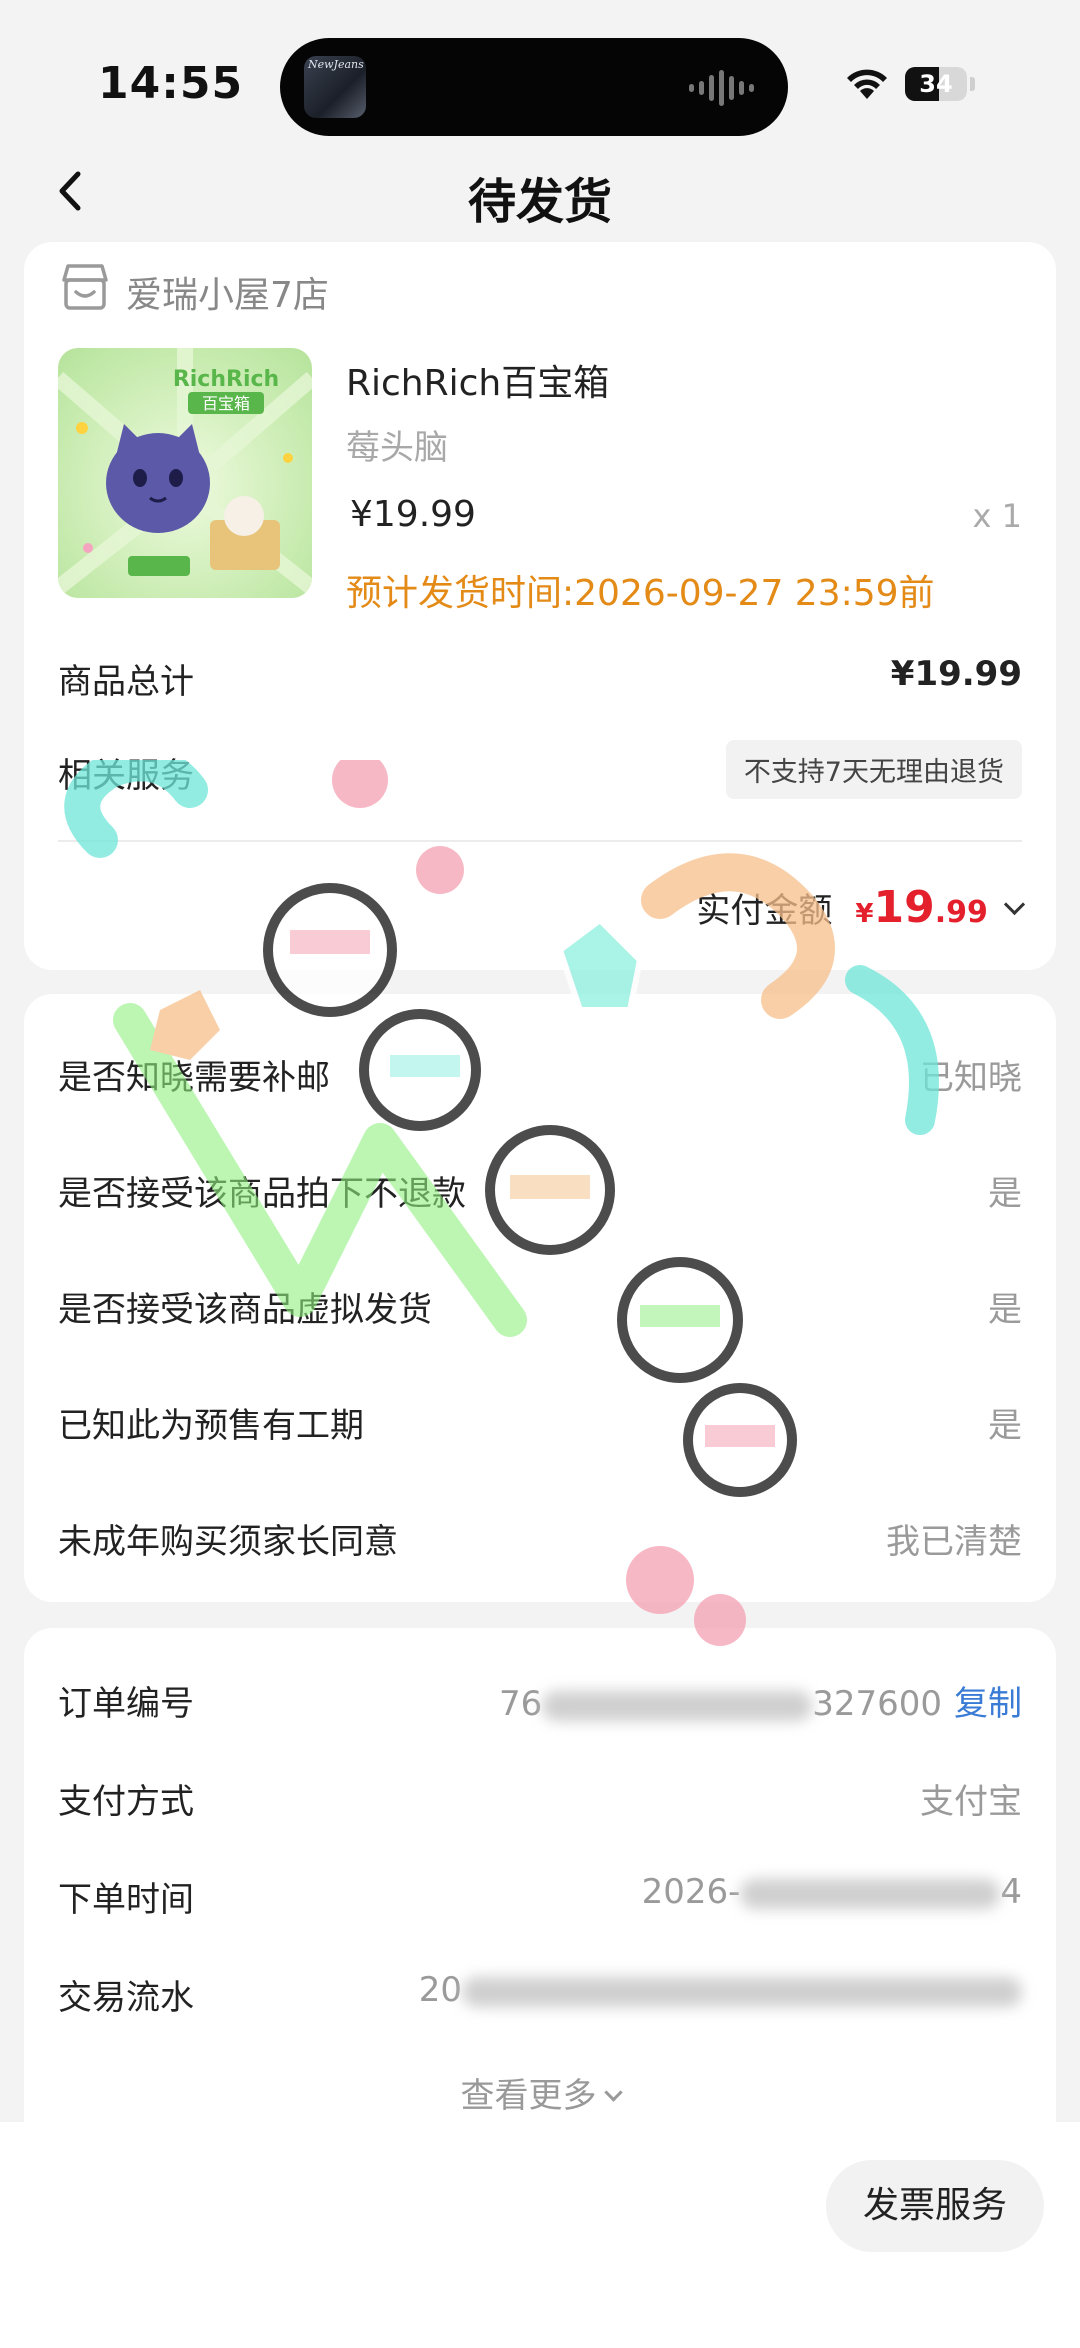 The width and height of the screenshot is (1080, 2348). Describe the element at coordinates (126, 1802) in the screenshot. I see `payment-method-label: 支付方式` at that location.